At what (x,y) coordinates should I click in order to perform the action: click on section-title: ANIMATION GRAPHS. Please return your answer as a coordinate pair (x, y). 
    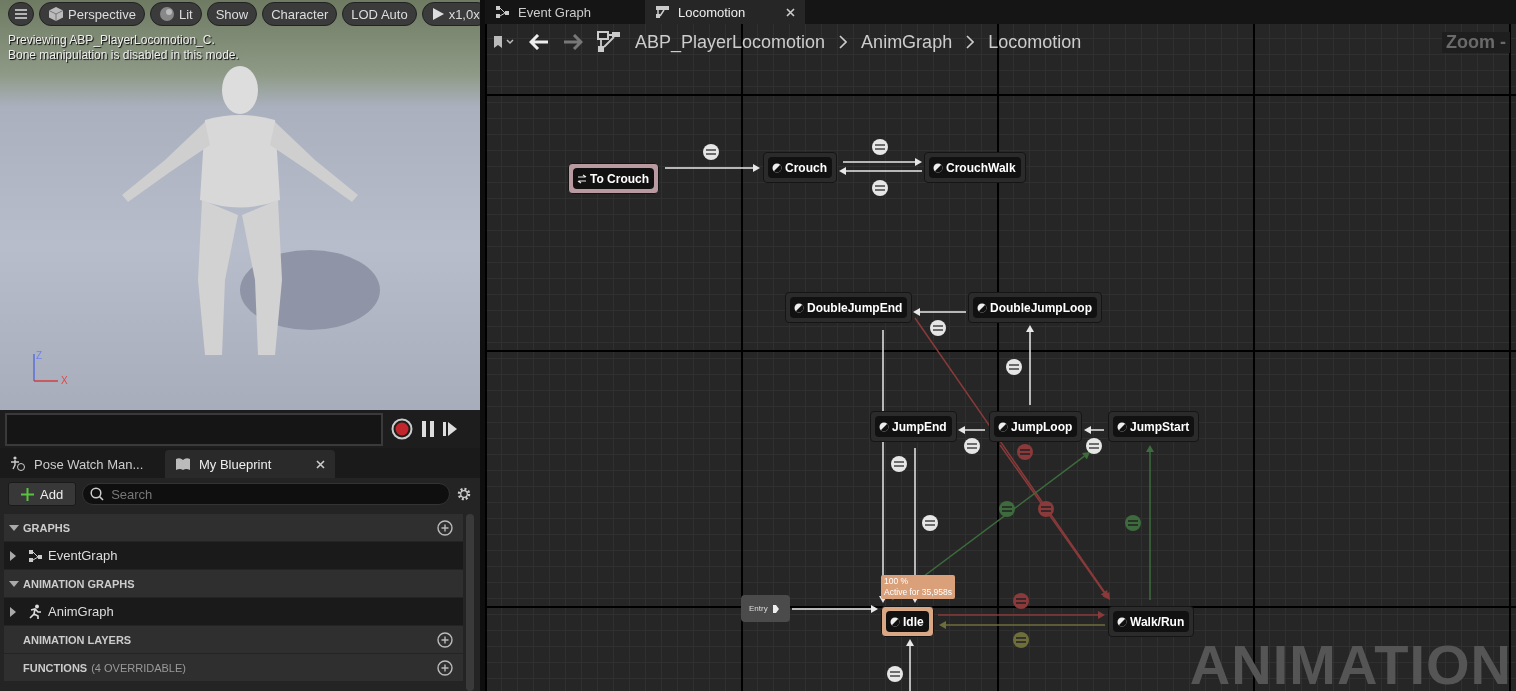
    Looking at the image, I should click on (79, 583).